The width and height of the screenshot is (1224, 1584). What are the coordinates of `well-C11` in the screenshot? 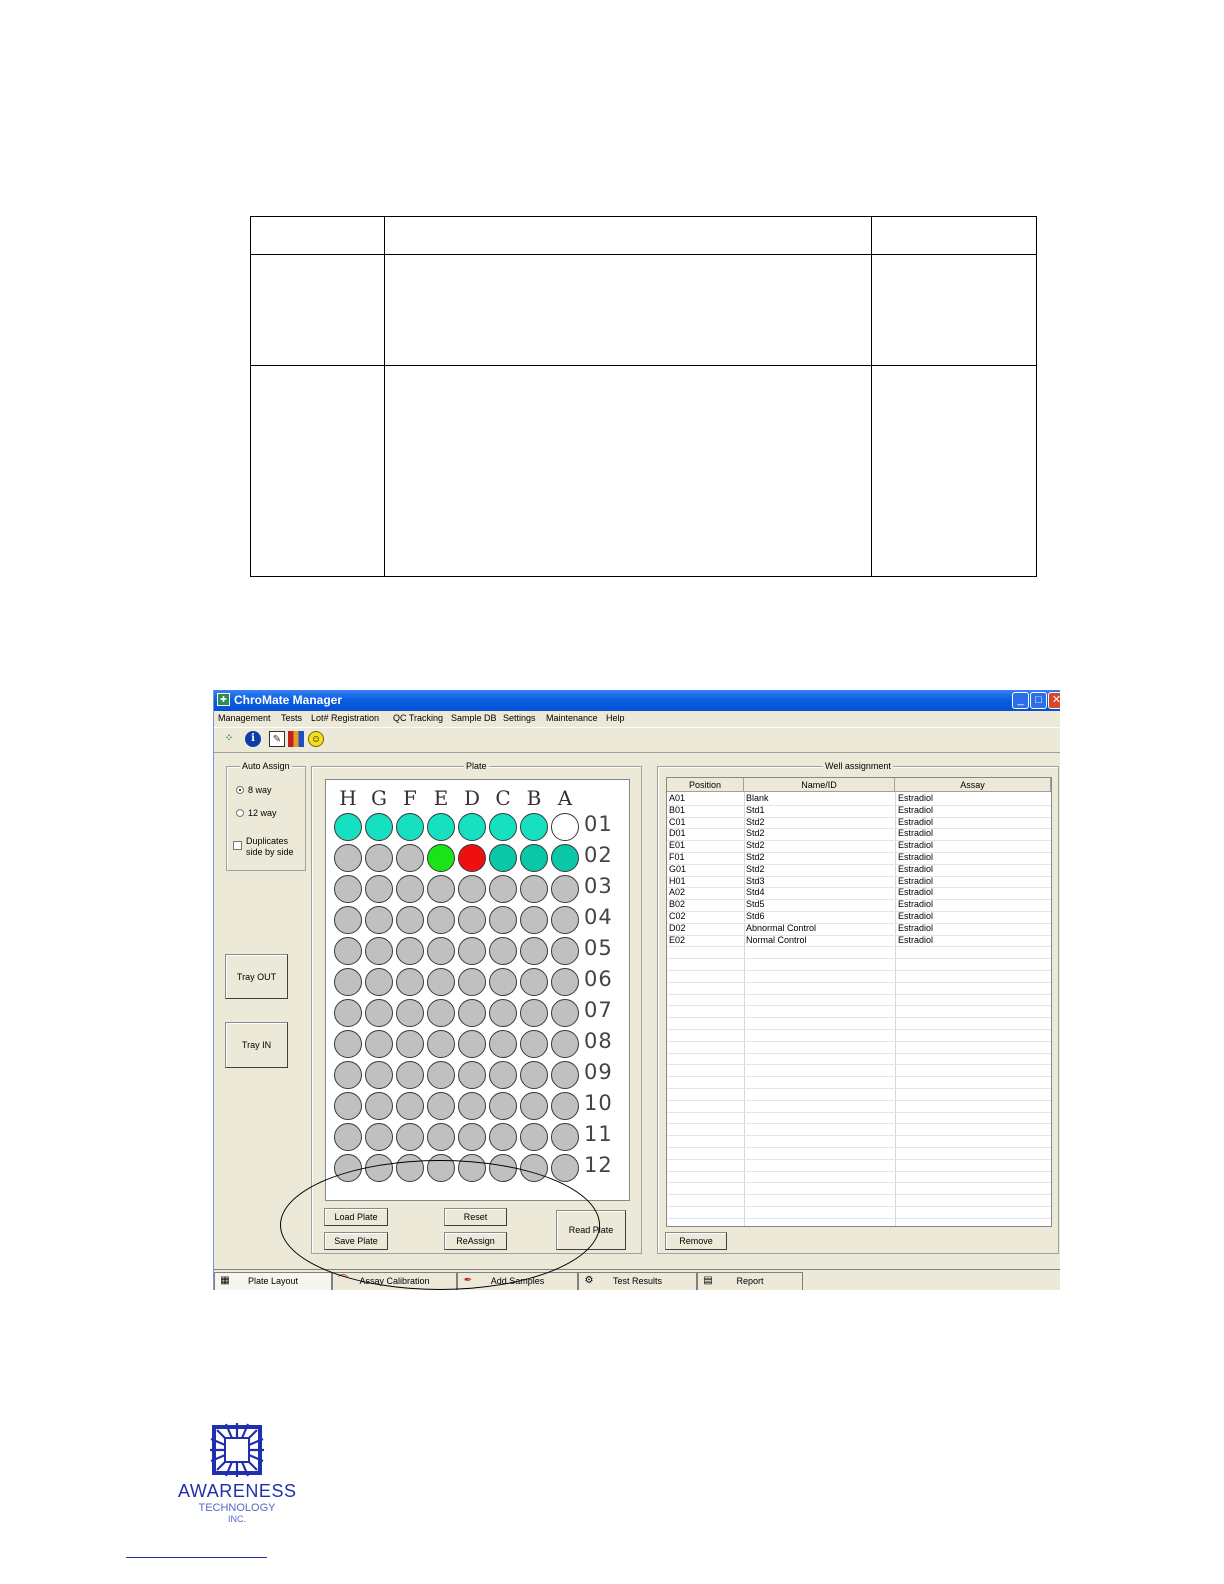 It's located at (503, 1137).